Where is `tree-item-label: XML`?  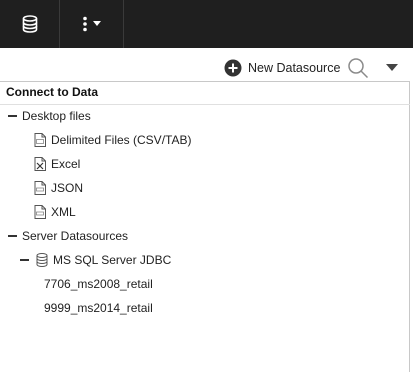 tree-item-label: XML is located at coordinates (63, 212).